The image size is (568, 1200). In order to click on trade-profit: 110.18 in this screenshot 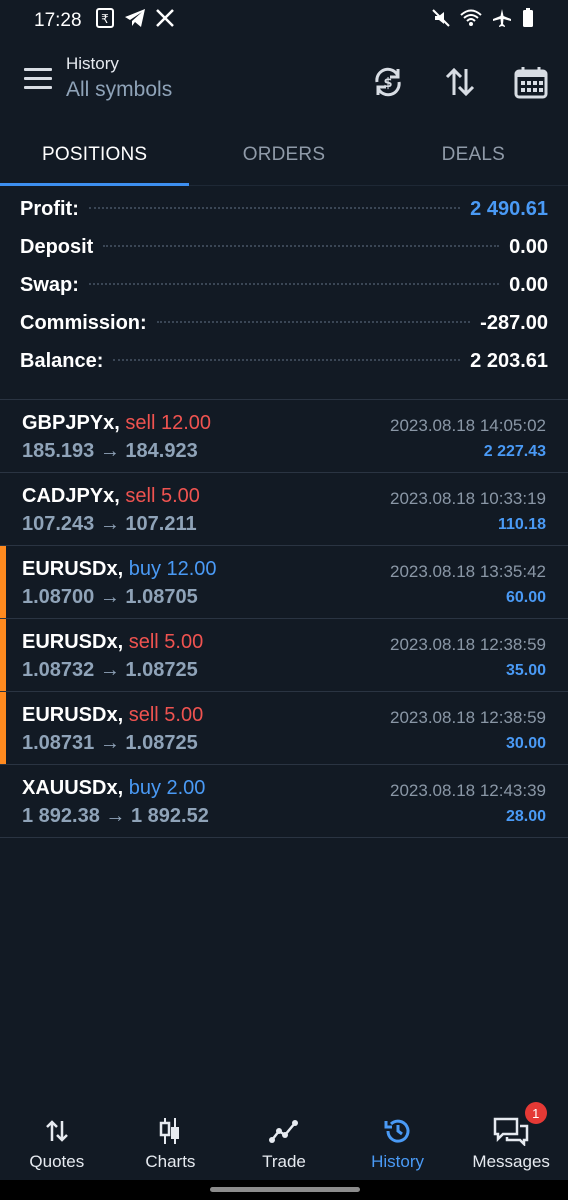, I will do `click(521, 524)`.